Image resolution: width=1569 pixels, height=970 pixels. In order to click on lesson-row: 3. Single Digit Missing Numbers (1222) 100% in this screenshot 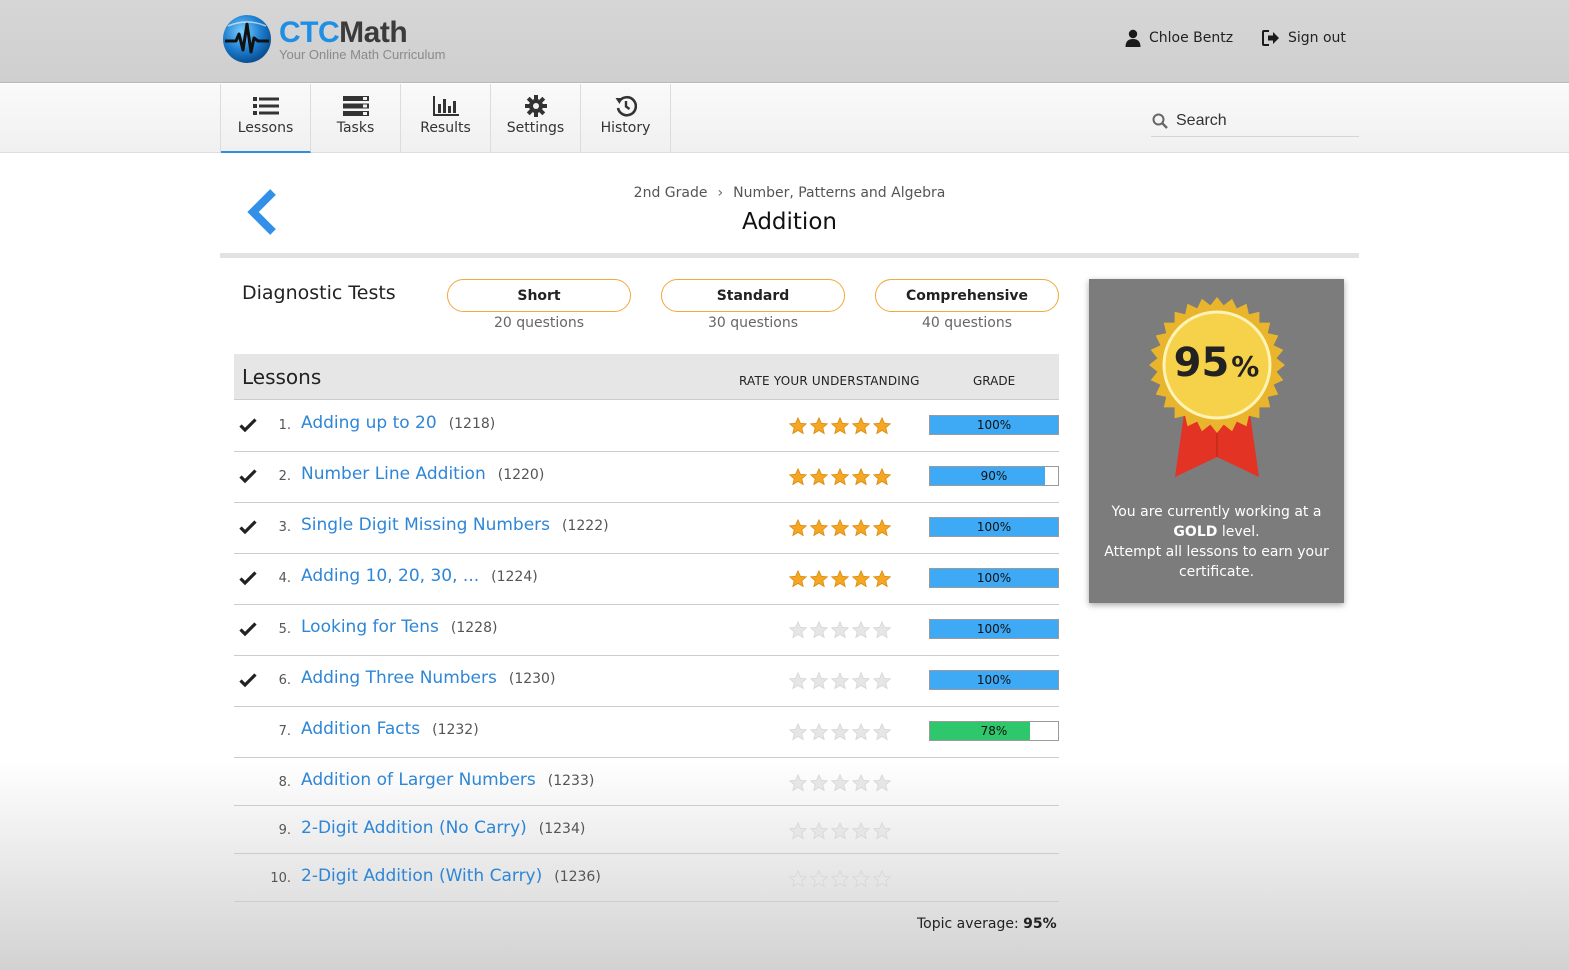, I will do `click(646, 528)`.